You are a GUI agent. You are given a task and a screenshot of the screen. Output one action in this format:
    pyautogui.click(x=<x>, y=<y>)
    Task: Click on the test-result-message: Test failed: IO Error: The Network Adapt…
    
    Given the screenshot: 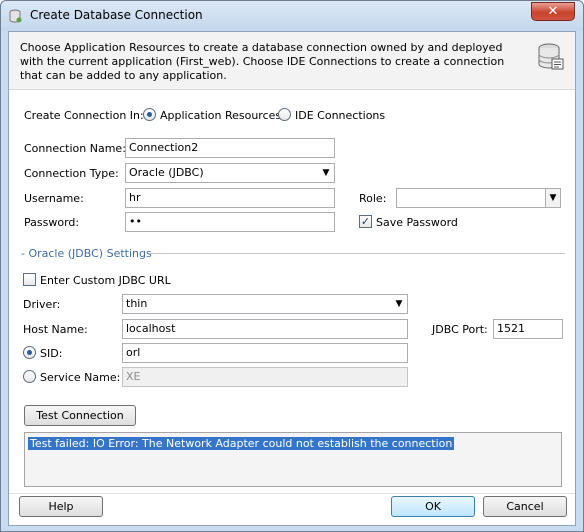 What is the action you would take?
    pyautogui.click(x=241, y=443)
    